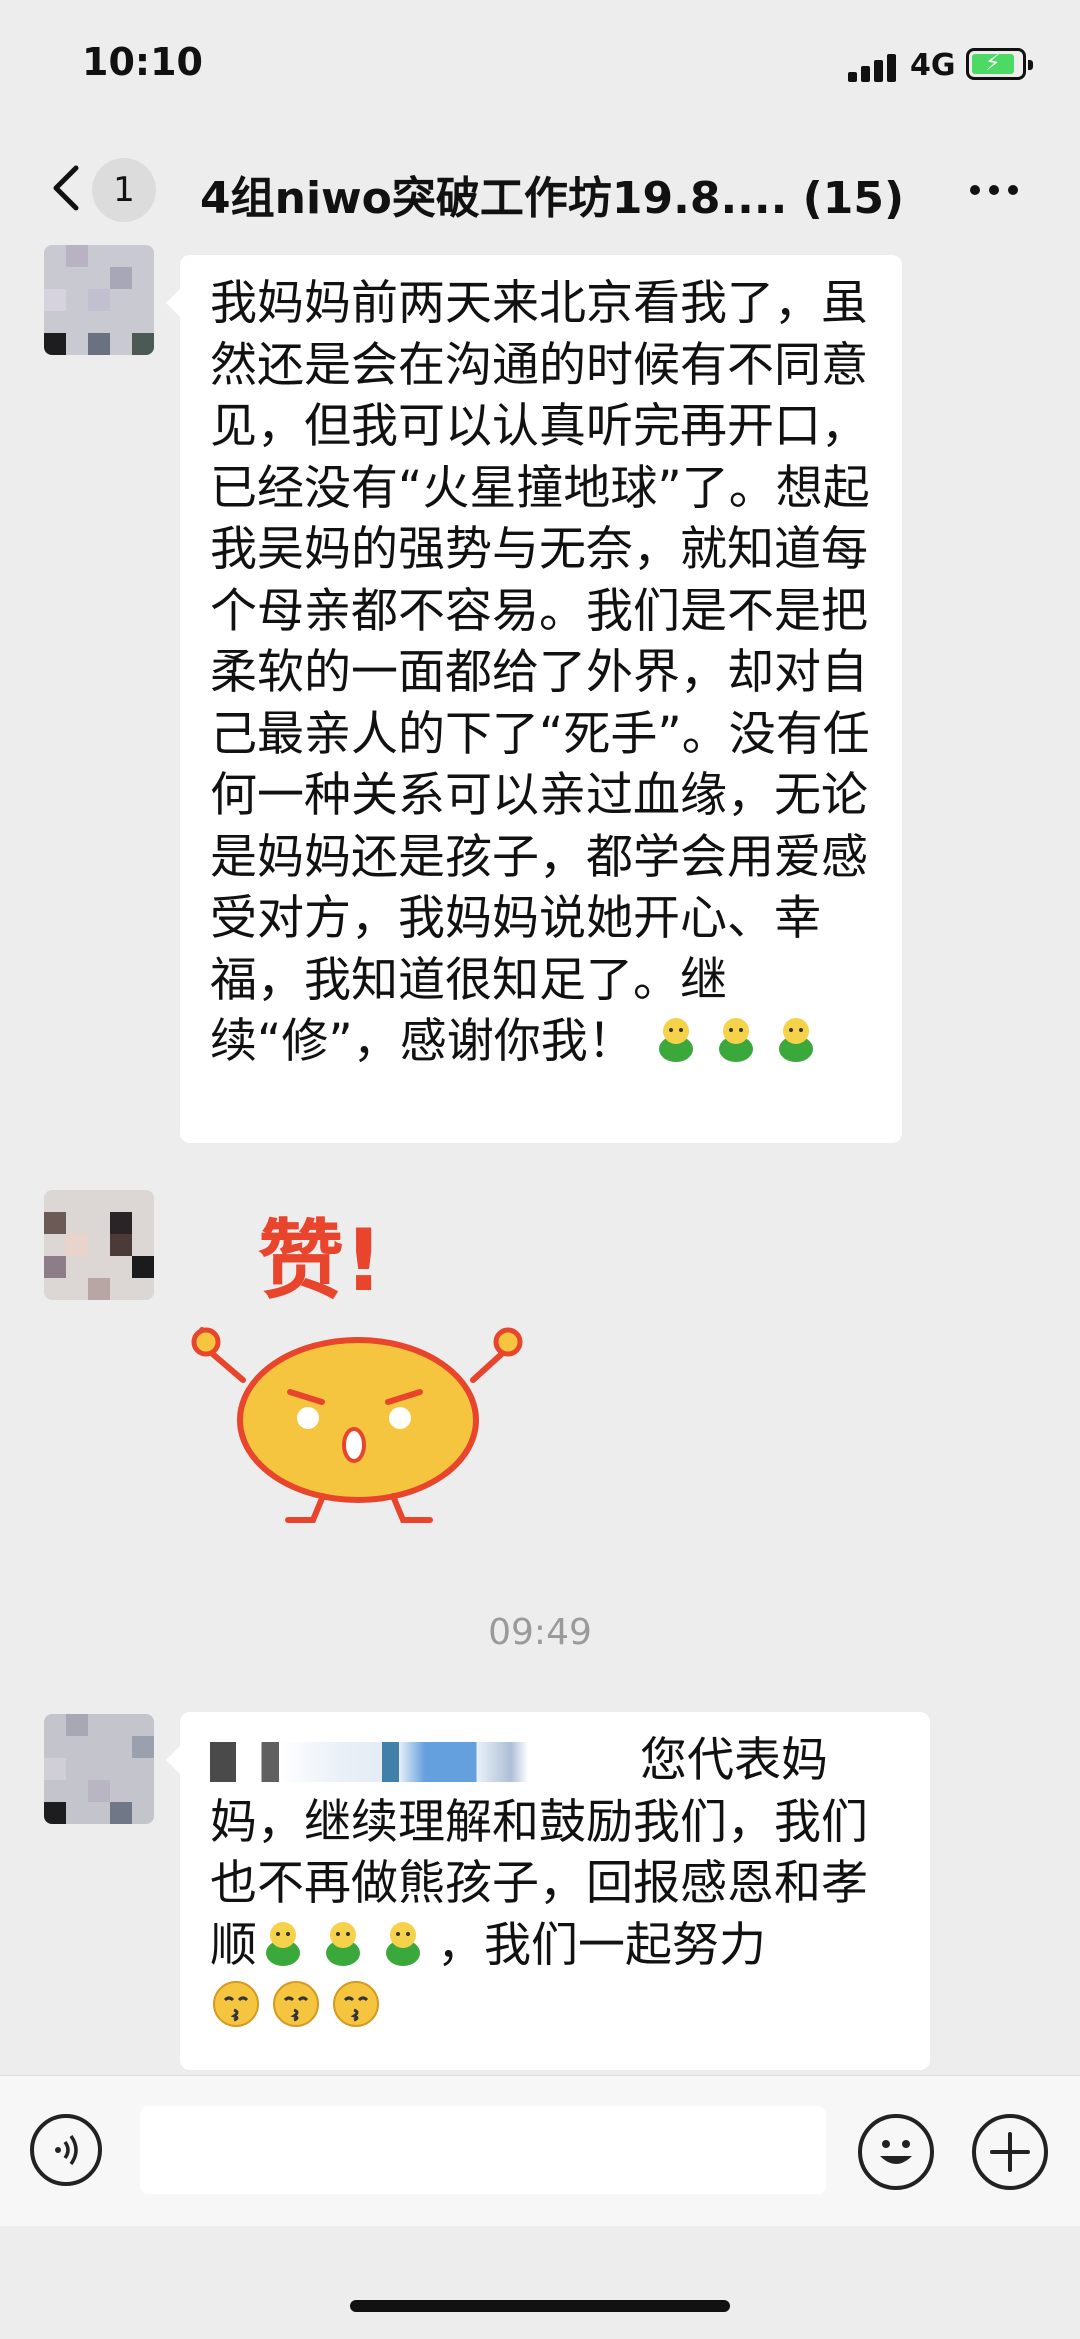 This screenshot has height=2339, width=1080. Describe the element at coordinates (540, 2306) in the screenshot. I see `home-indicator` at that location.